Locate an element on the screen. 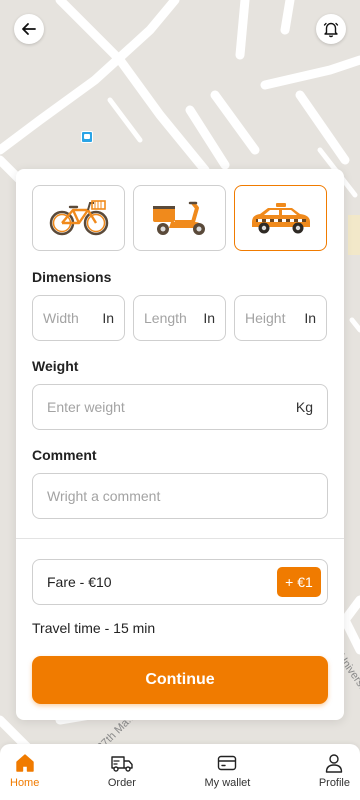 Image resolution: width=360 pixels, height=800 pixels. comment-input is located at coordinates (157, 496).